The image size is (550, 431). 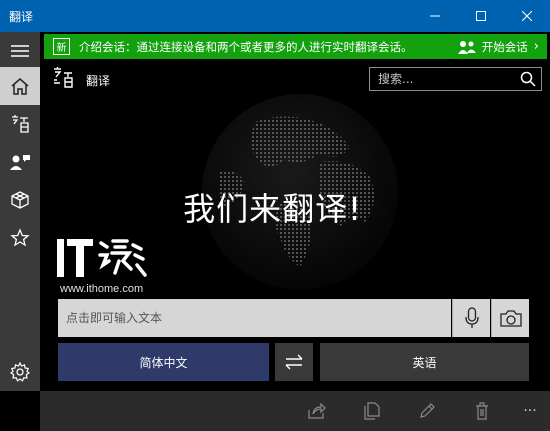 What do you see at coordinates (440, 79) in the screenshot?
I see `search-input` at bounding box center [440, 79].